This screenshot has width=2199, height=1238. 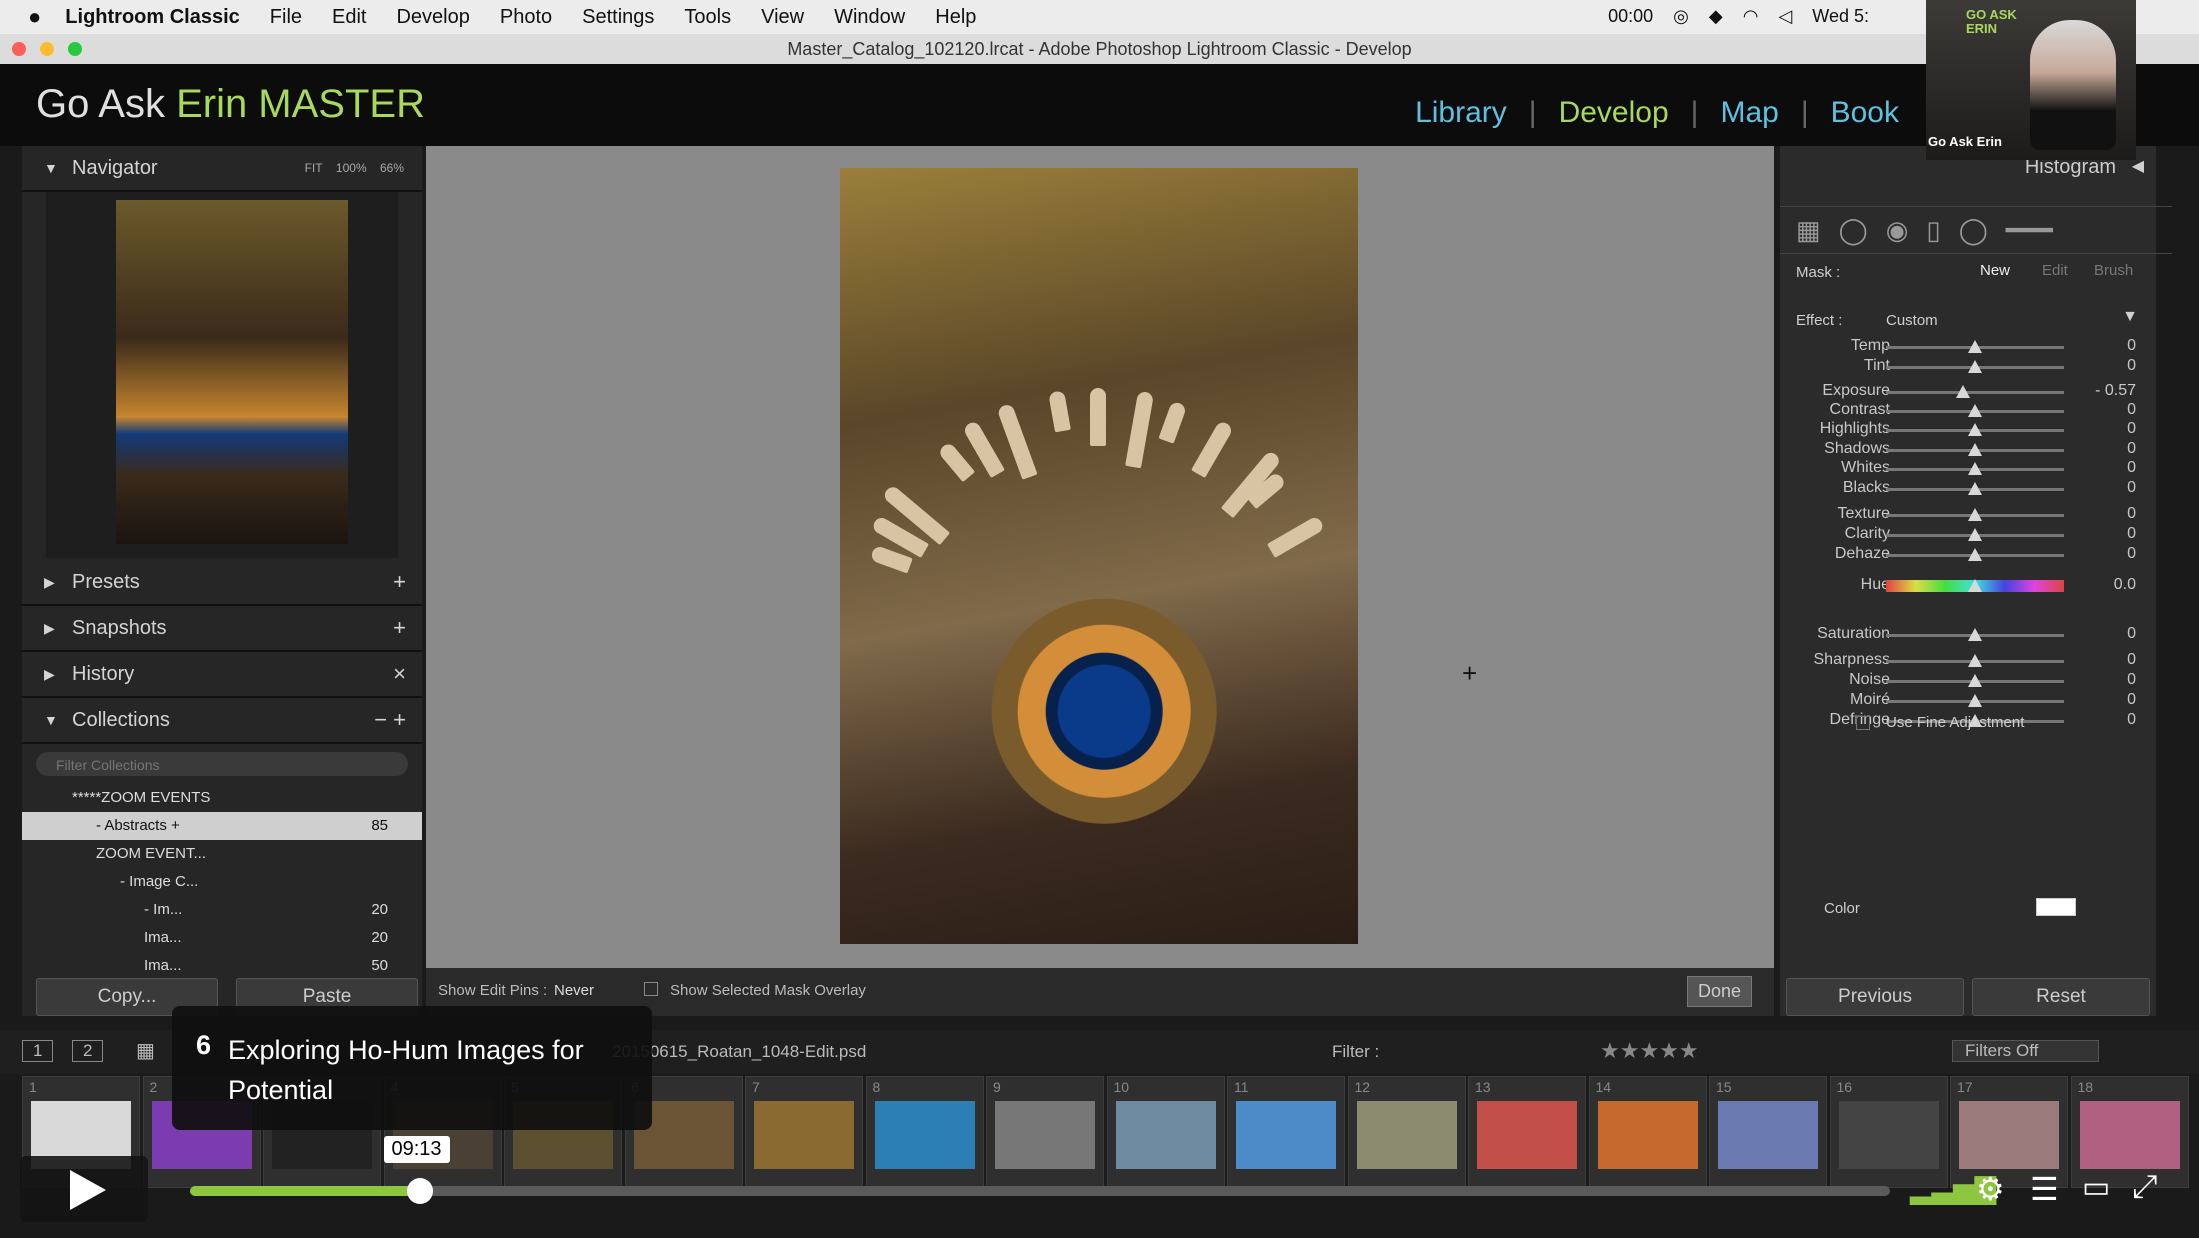 What do you see at coordinates (1461, 113) in the screenshot?
I see `module-library: Library` at bounding box center [1461, 113].